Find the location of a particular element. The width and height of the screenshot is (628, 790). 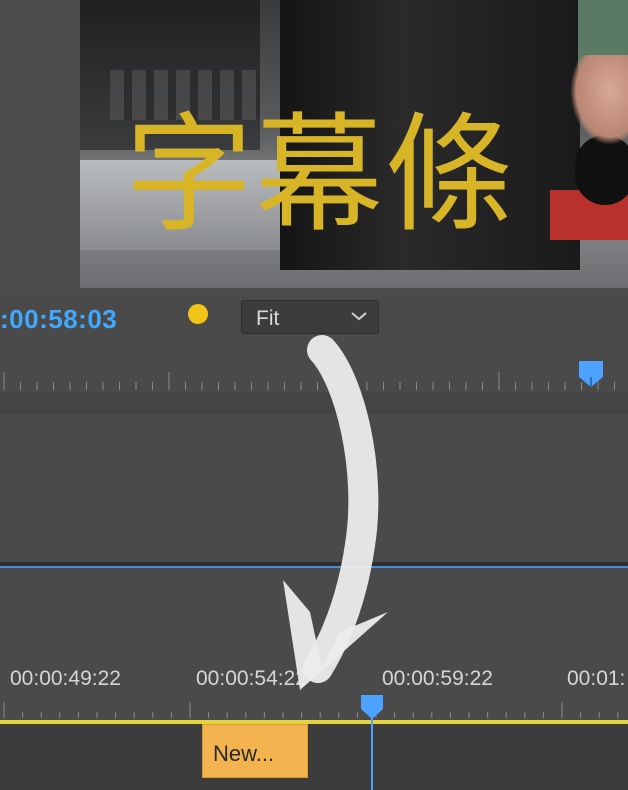

chevron-down-icon is located at coordinates (359, 316).